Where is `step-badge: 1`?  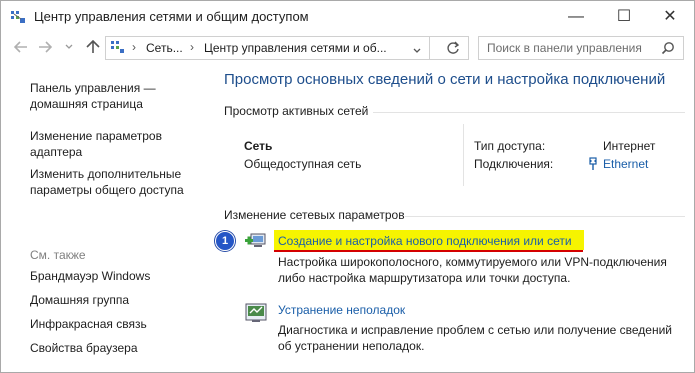 step-badge: 1 is located at coordinates (225, 241).